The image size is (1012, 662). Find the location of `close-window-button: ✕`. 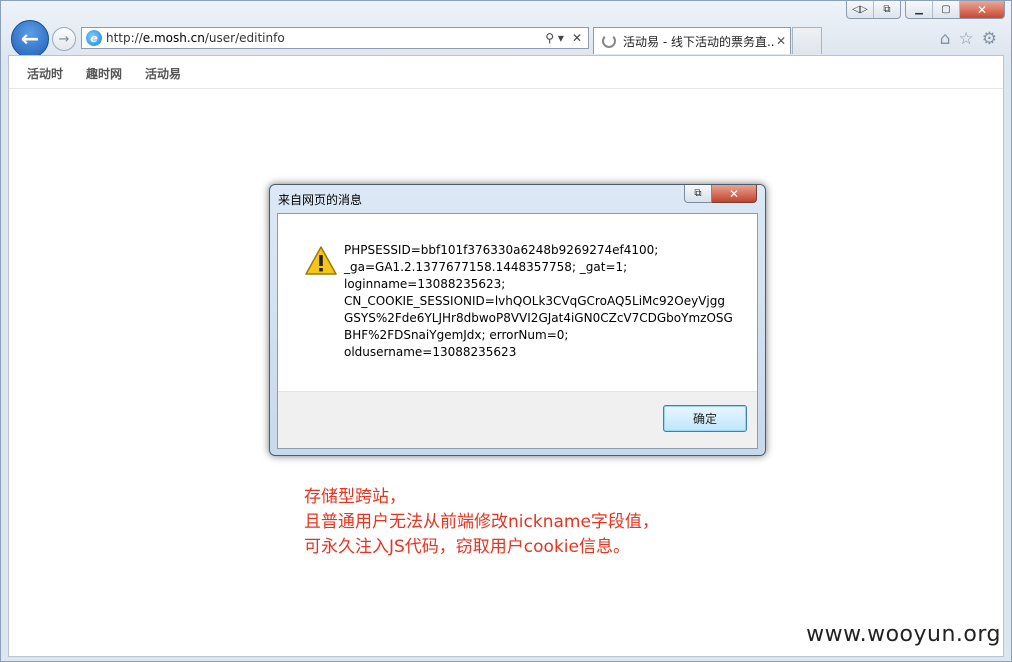

close-window-button: ✕ is located at coordinates (981, 9).